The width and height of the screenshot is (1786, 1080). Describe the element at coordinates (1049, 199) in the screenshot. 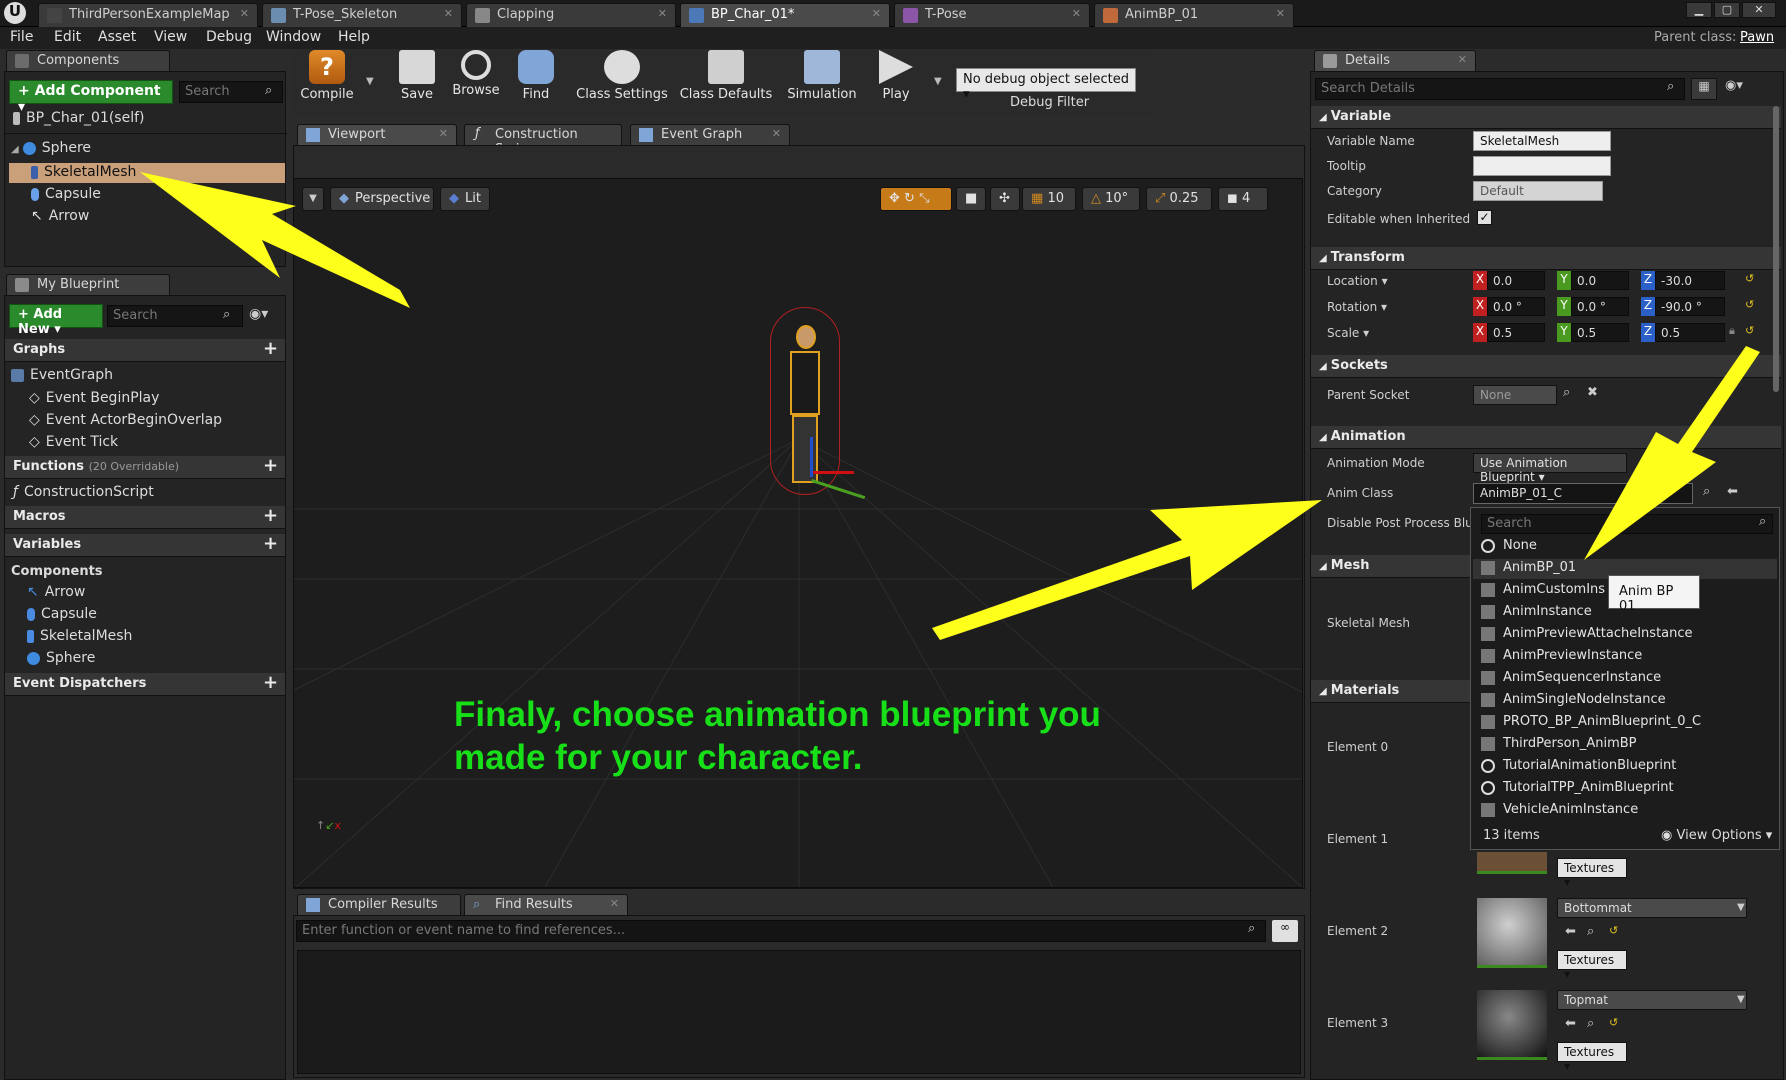

I see `grid-snap: ▦ 10` at that location.